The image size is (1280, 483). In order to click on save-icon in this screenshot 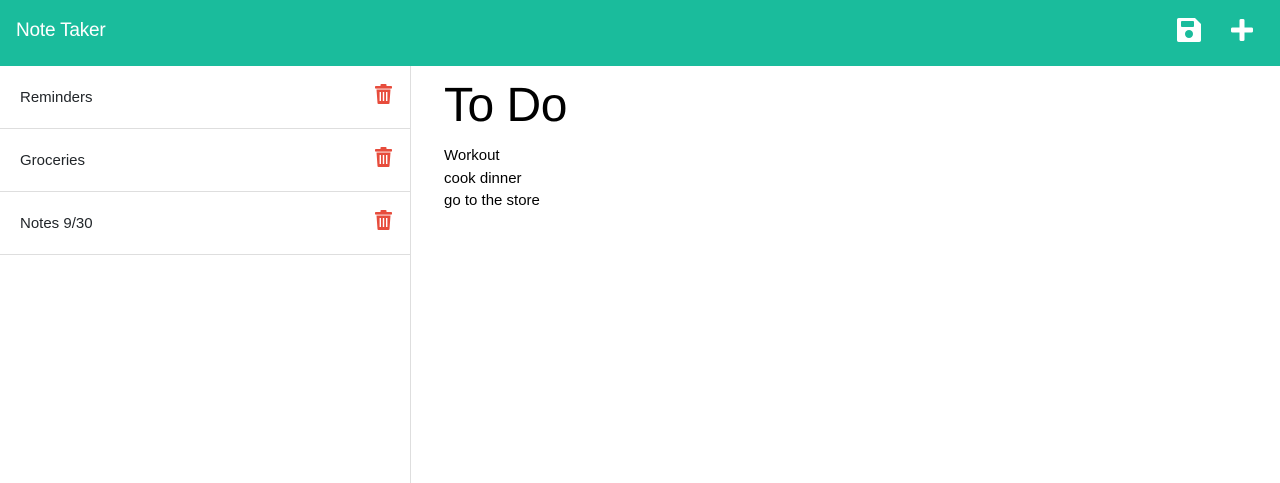, I will do `click(1189, 30)`.